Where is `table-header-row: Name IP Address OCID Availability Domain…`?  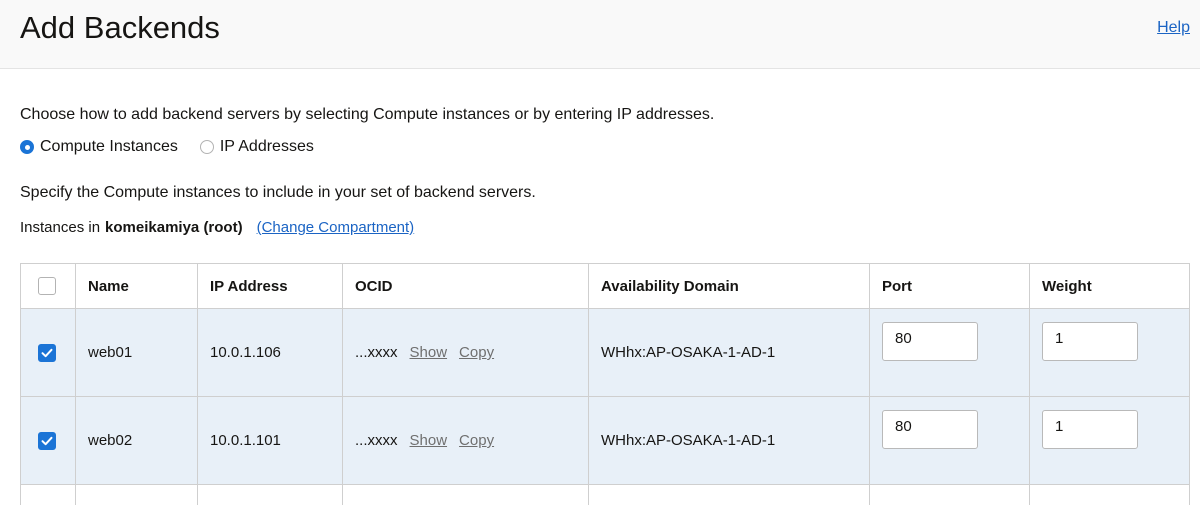
table-header-row: Name IP Address OCID Availability Domain… is located at coordinates (605, 286).